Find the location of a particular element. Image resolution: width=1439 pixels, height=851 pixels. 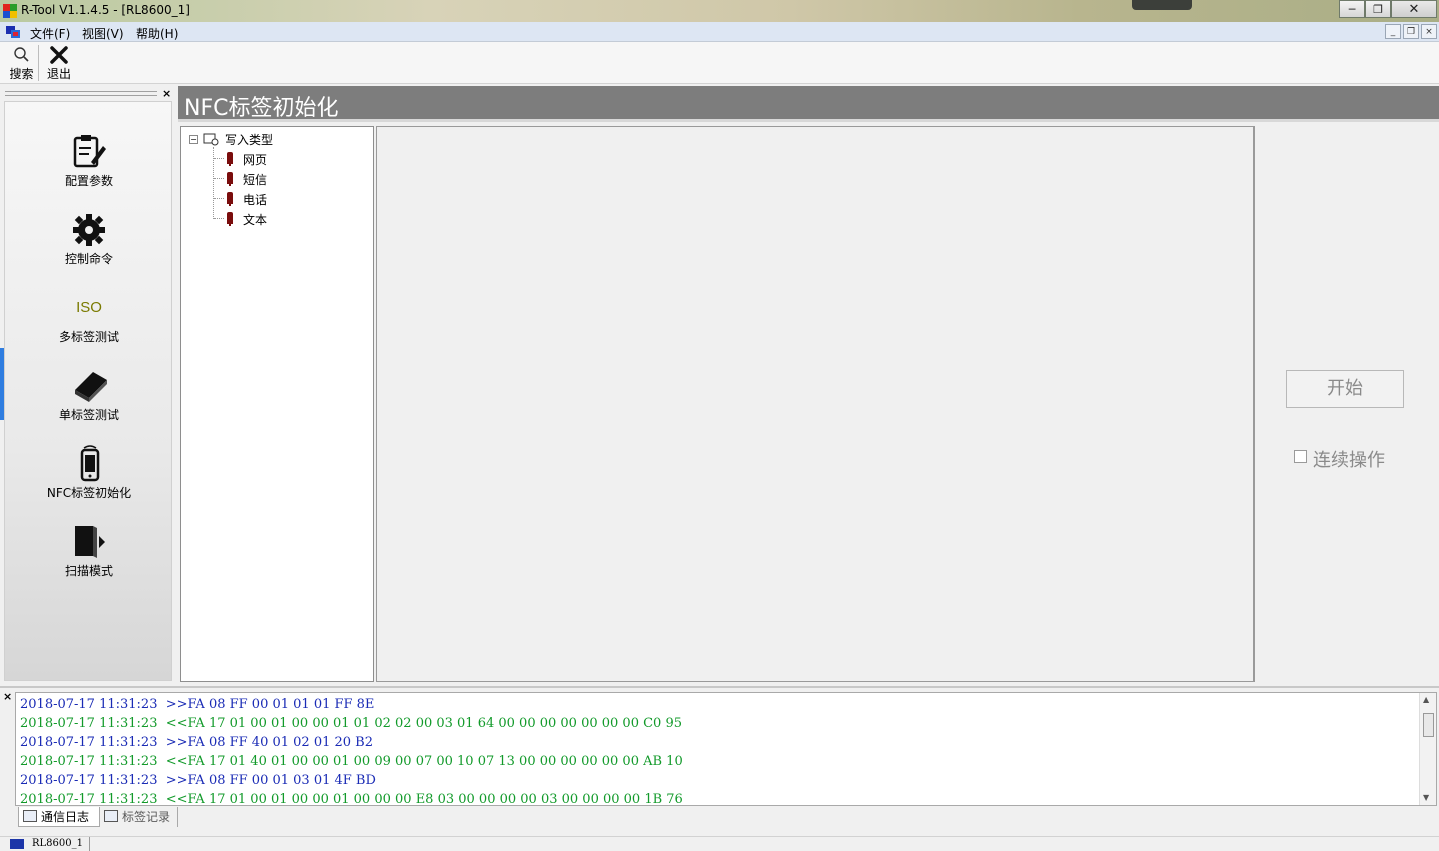

device-icon is located at coordinates (17, 844).